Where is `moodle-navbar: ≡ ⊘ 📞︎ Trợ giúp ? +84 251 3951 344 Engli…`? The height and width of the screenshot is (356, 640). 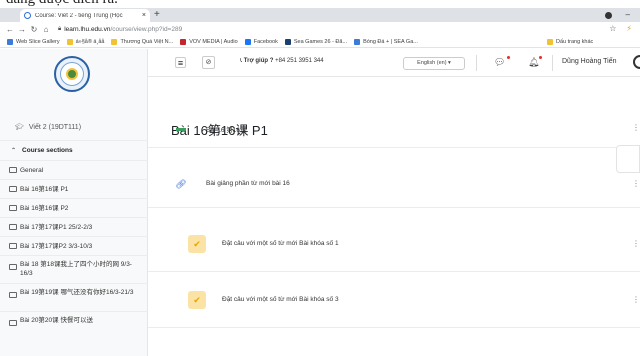
moodle-navbar: ≡ ⊘ 📞︎ Trợ giúp ? +84 251 3951 344 Engli… is located at coordinates (394, 63).